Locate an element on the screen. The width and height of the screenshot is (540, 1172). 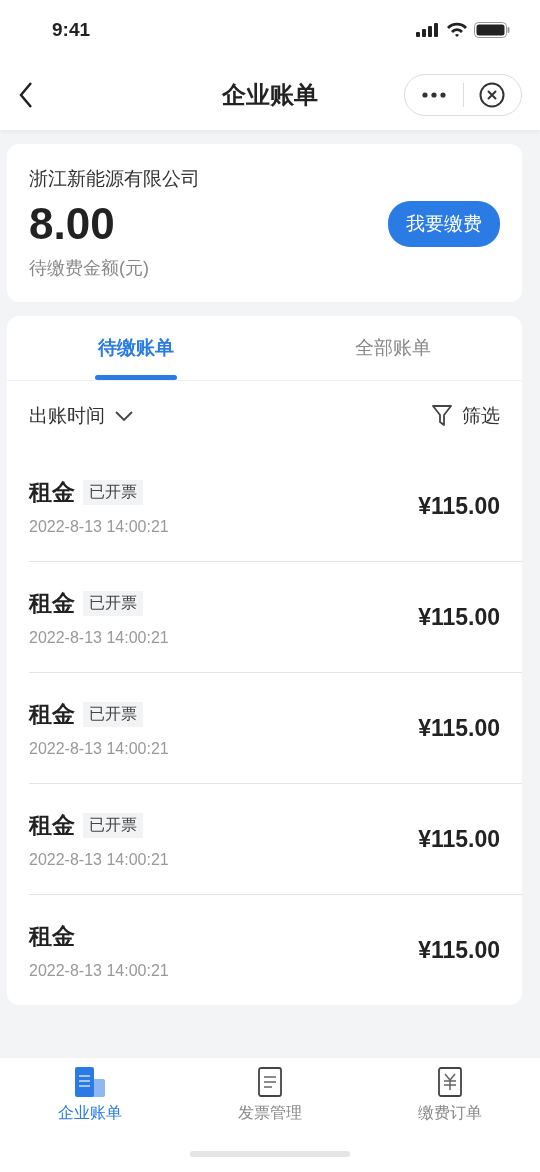
tab-bar-item: 缴费订单 is located at coordinates (450, 1095).